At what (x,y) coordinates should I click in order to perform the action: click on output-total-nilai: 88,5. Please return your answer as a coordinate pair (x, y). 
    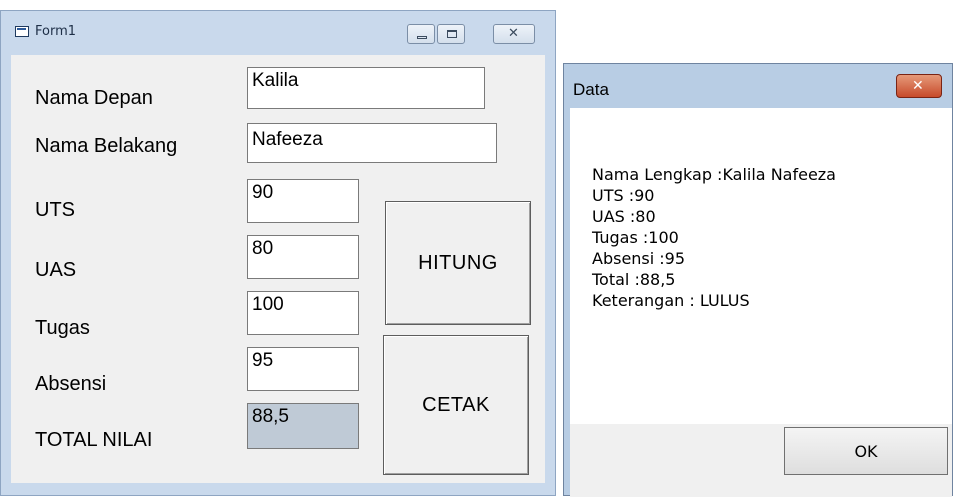
    Looking at the image, I should click on (303, 426).